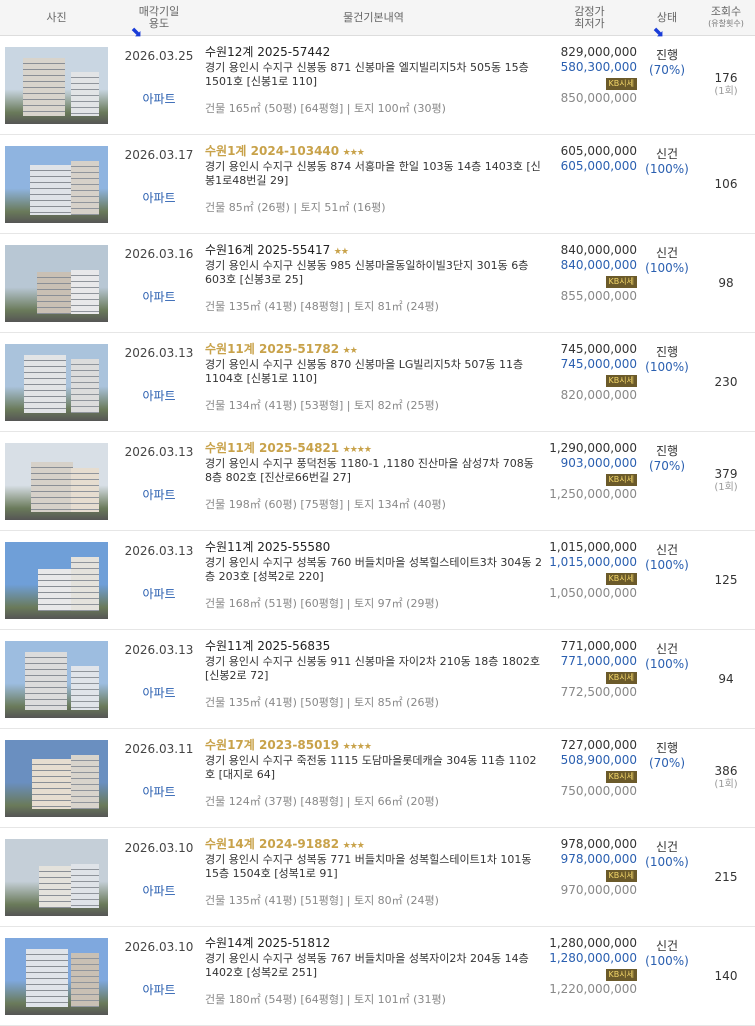 The height and width of the screenshot is (1026, 755). What do you see at coordinates (593, 958) in the screenshot?
I see `minimum-price: 1,280,000,000` at bounding box center [593, 958].